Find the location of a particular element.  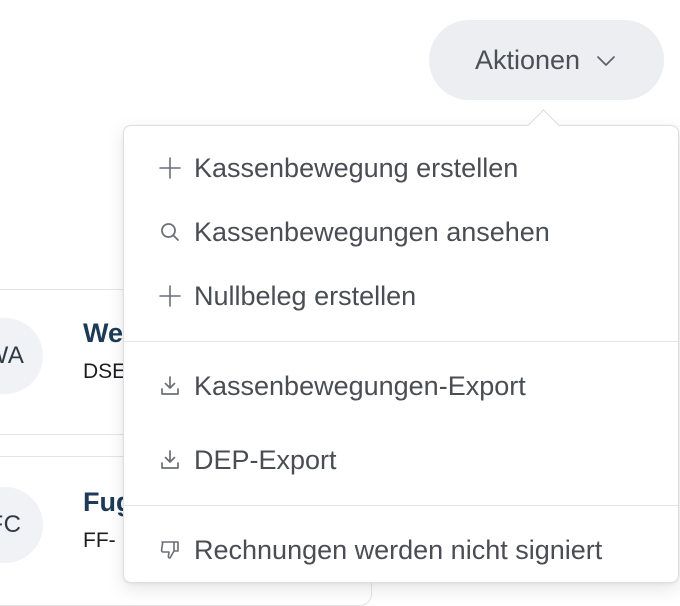

menu-item-create-cash-movement: Kassenbewegung erstellen is located at coordinates (401, 168).